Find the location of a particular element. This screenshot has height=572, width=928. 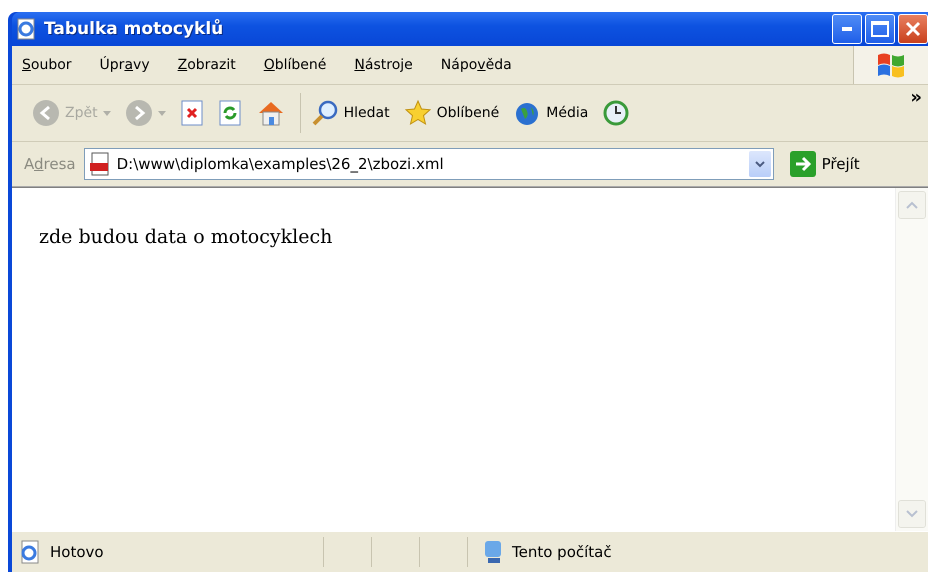

media-button: Média is located at coordinates (550, 113).